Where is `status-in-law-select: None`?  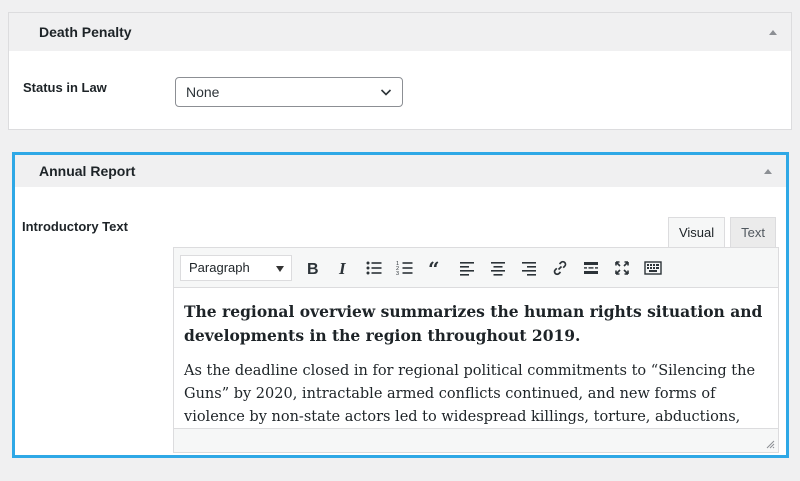
status-in-law-select: None is located at coordinates (289, 92).